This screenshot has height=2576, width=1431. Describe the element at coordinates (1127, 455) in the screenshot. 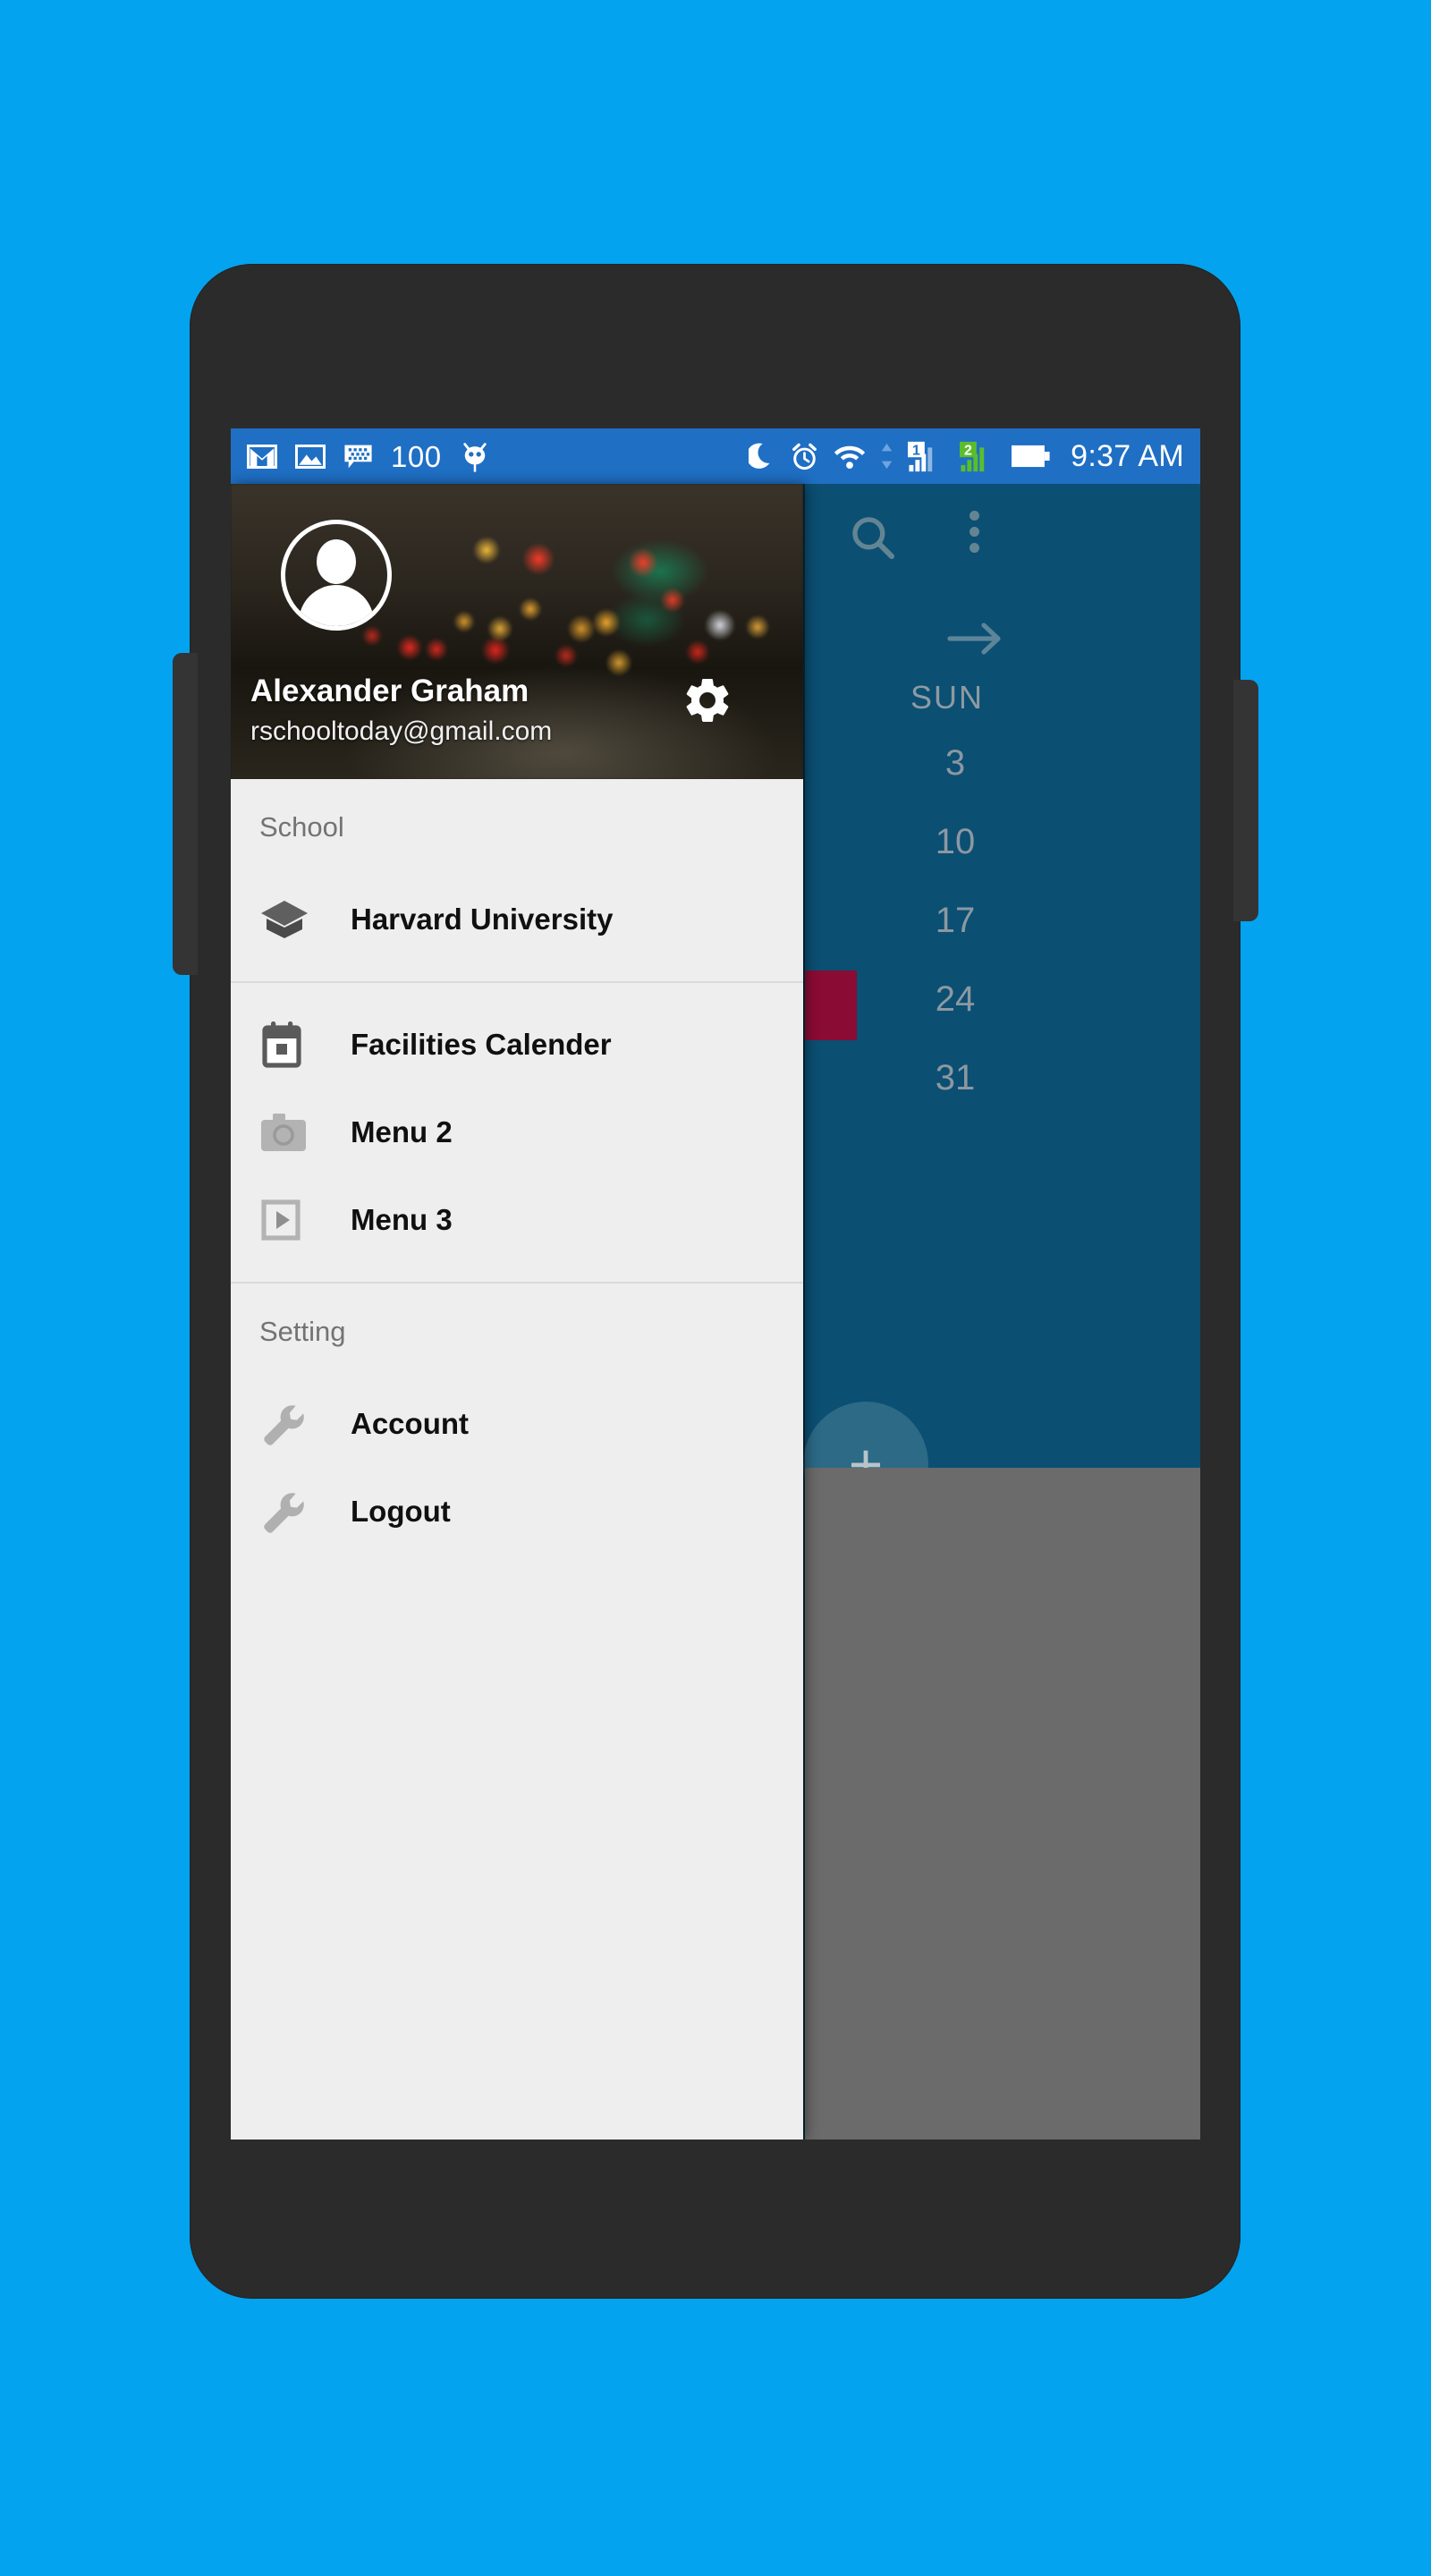

I see `status-bar-clock: 9:37 AM` at that location.